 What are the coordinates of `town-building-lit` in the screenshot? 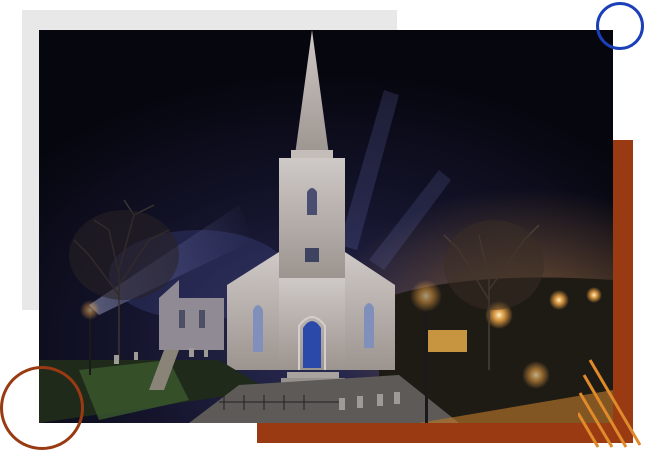 It's located at (447, 341).